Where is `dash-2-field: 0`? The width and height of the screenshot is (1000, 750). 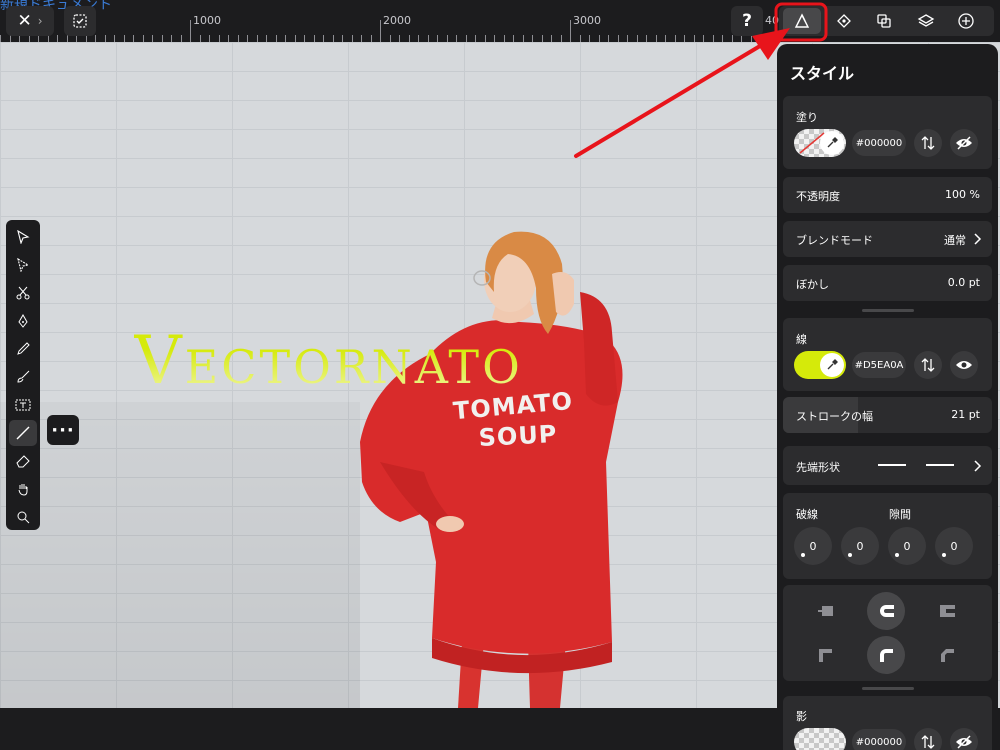
dash-2-field: 0 is located at coordinates (907, 546).